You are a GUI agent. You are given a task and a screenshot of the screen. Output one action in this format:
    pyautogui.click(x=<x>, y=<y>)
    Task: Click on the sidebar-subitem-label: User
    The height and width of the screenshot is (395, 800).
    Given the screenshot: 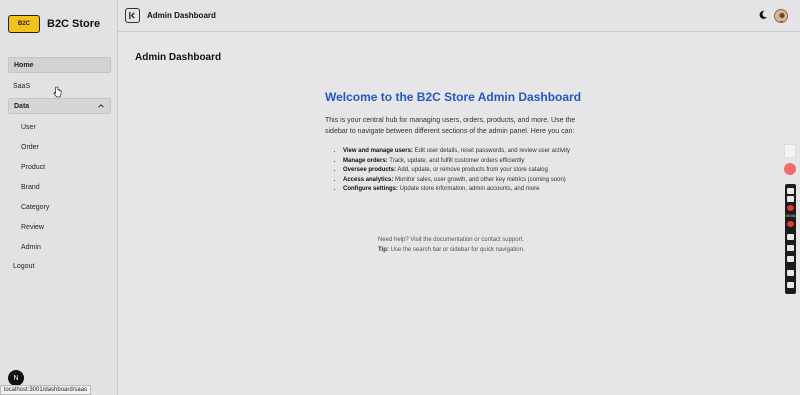 What is the action you would take?
    pyautogui.click(x=28, y=127)
    